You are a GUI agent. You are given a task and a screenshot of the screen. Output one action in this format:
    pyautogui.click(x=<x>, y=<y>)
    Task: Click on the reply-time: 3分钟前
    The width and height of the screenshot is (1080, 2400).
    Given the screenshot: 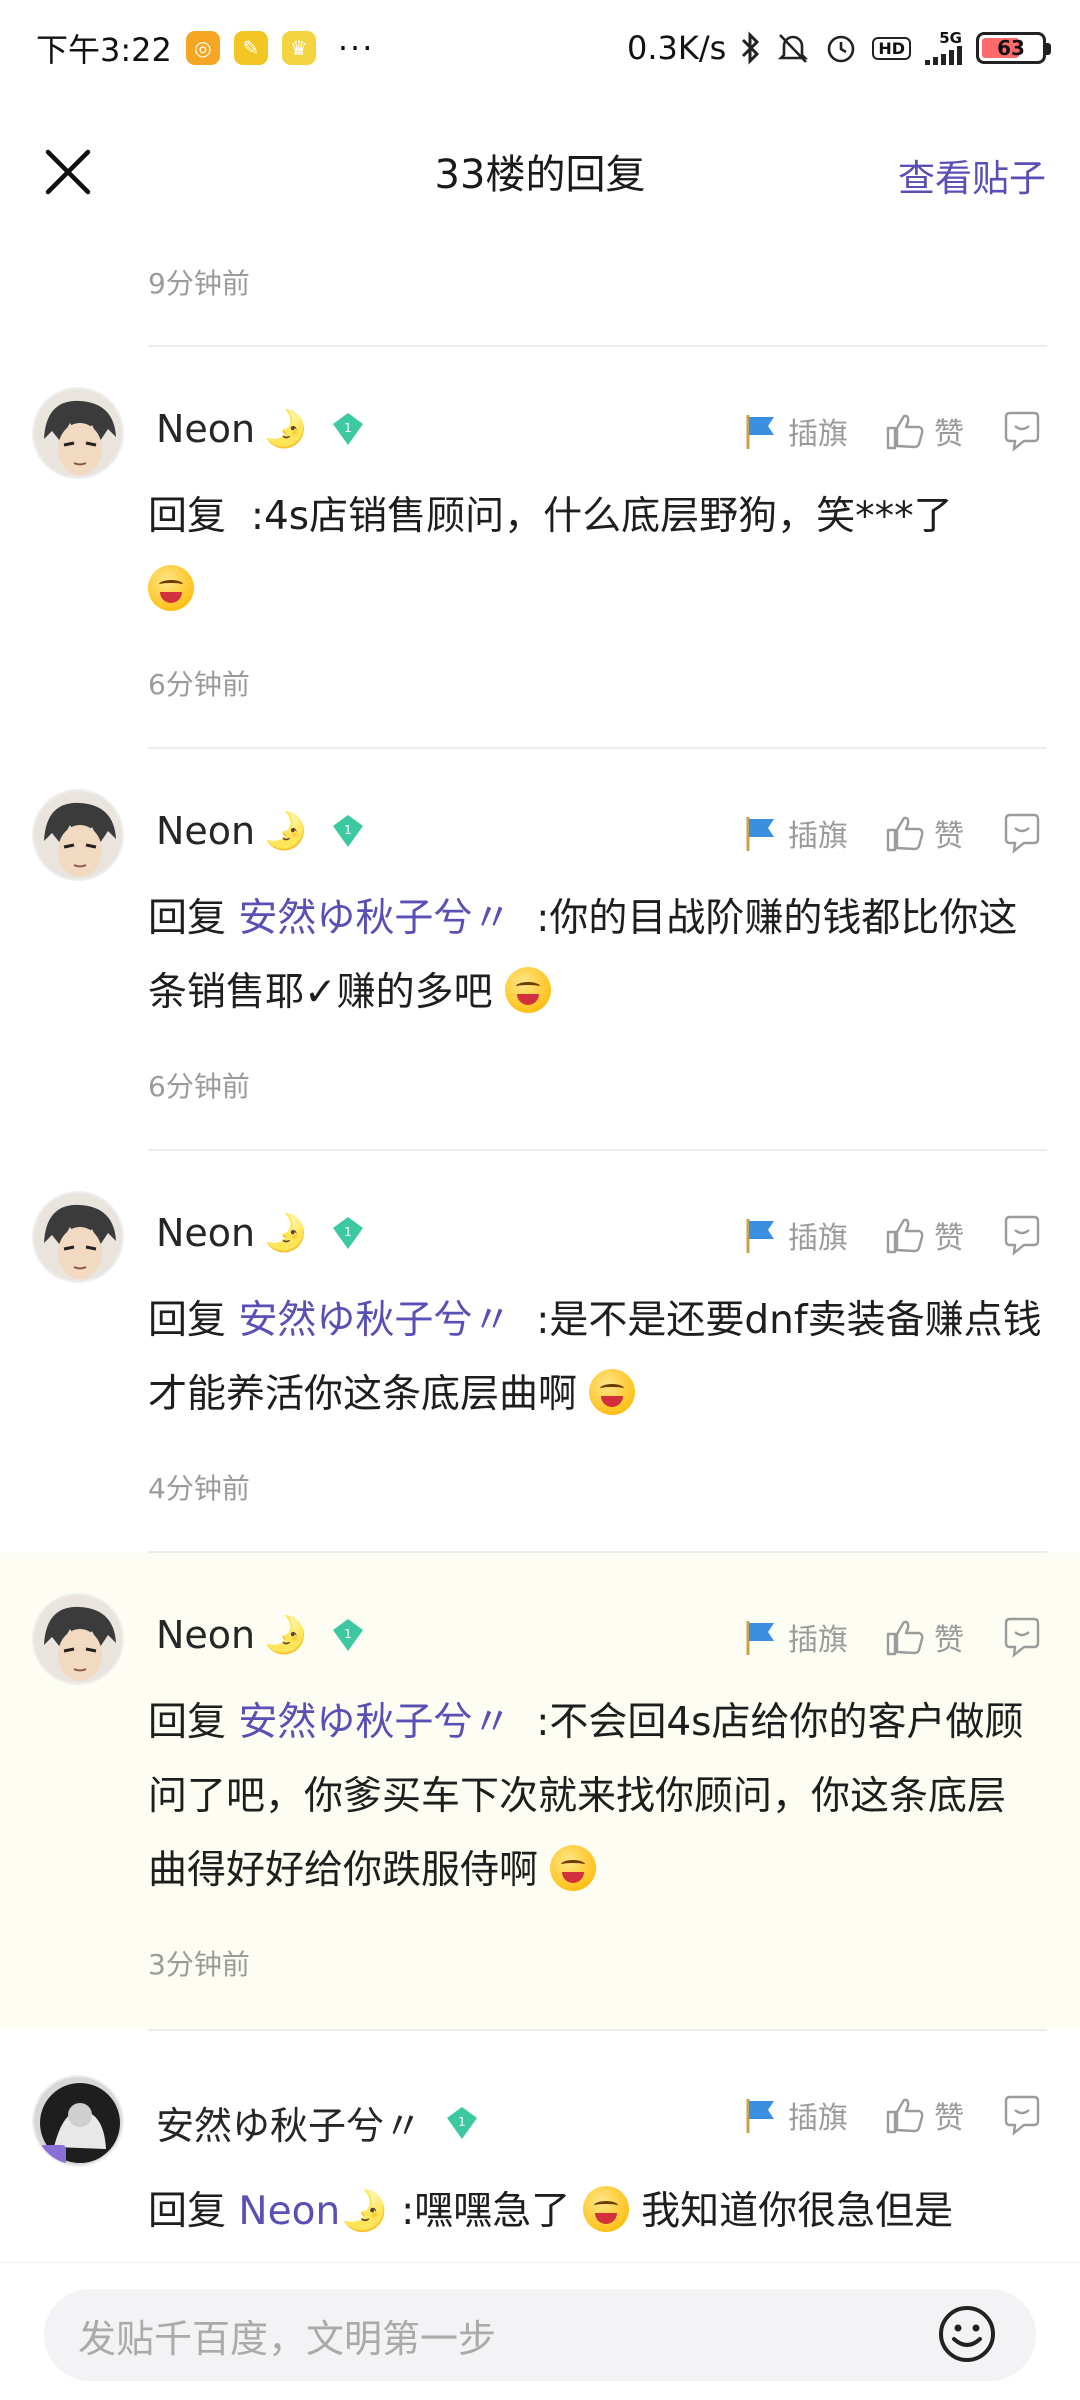 What is the action you would take?
    pyautogui.click(x=199, y=1964)
    